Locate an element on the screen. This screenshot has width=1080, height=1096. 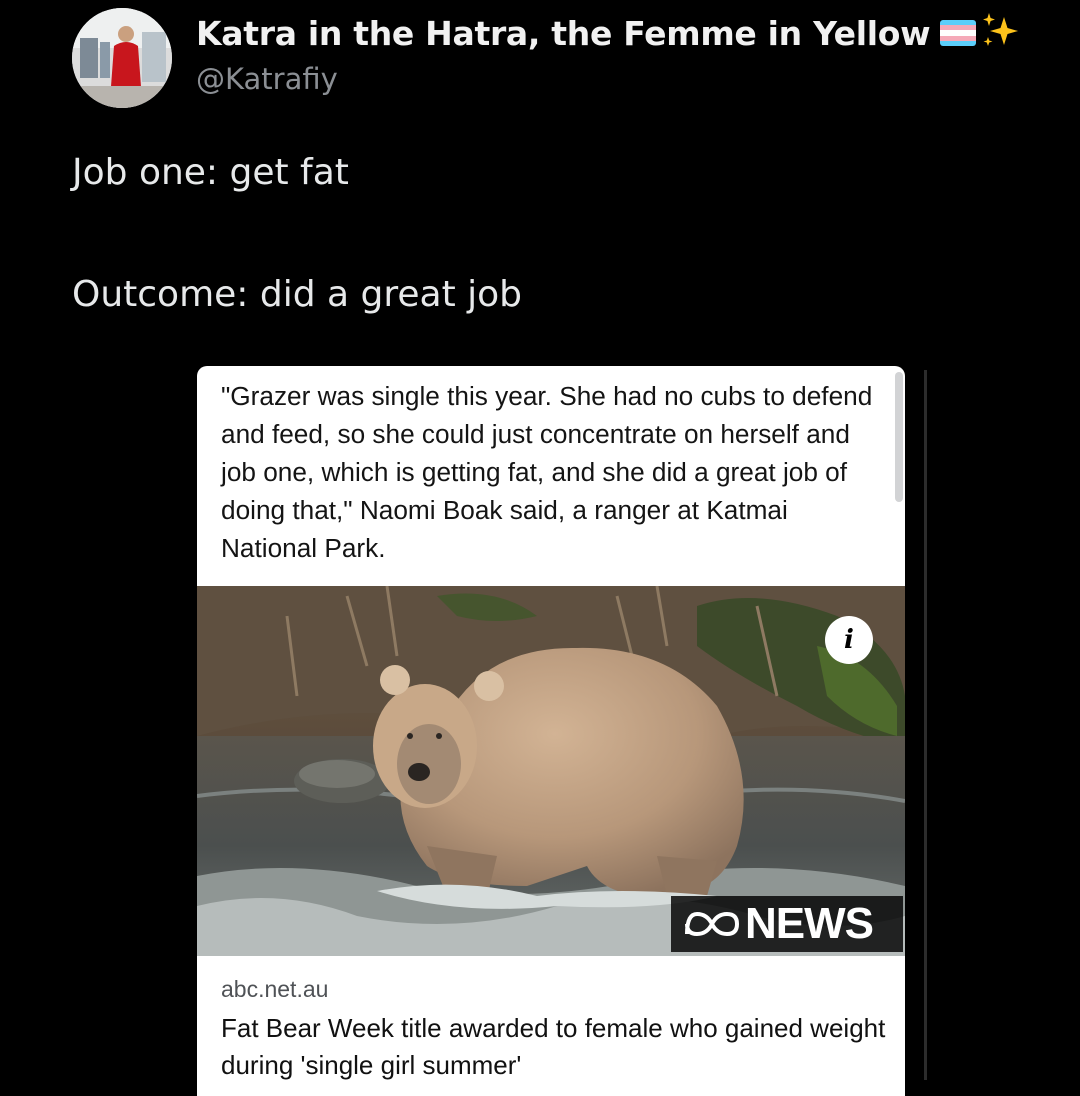
name-row: Katra in the Hatra, the Femme in Yellow is located at coordinates (626, 33).